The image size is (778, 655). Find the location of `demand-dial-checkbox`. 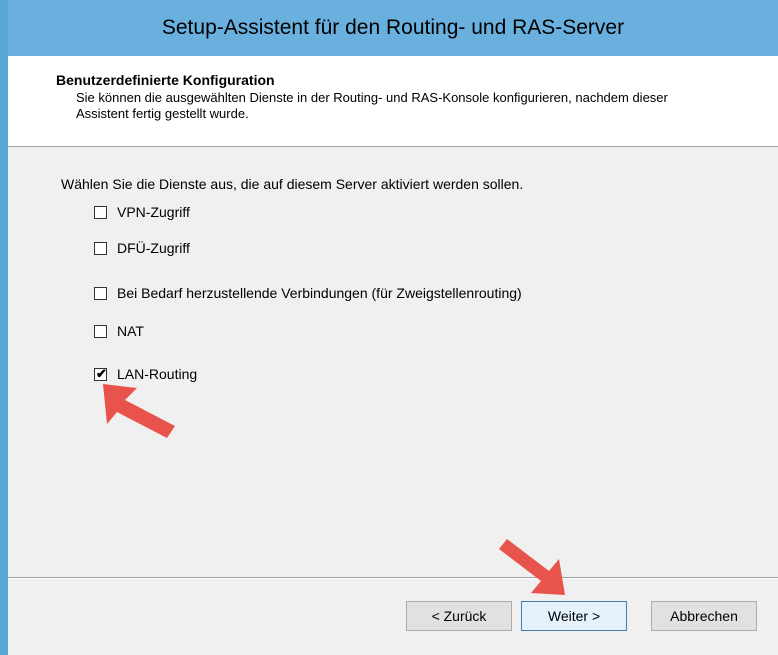

demand-dial-checkbox is located at coordinates (100, 293).